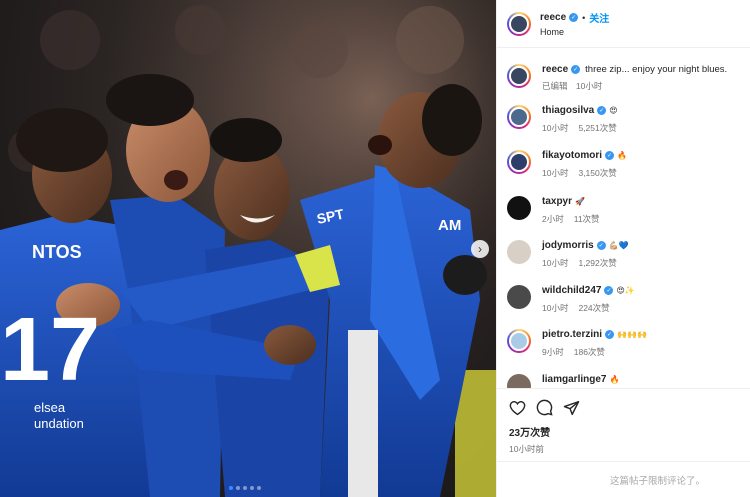 The image size is (750, 497). I want to click on comment-username: jodymorris, so click(568, 245).